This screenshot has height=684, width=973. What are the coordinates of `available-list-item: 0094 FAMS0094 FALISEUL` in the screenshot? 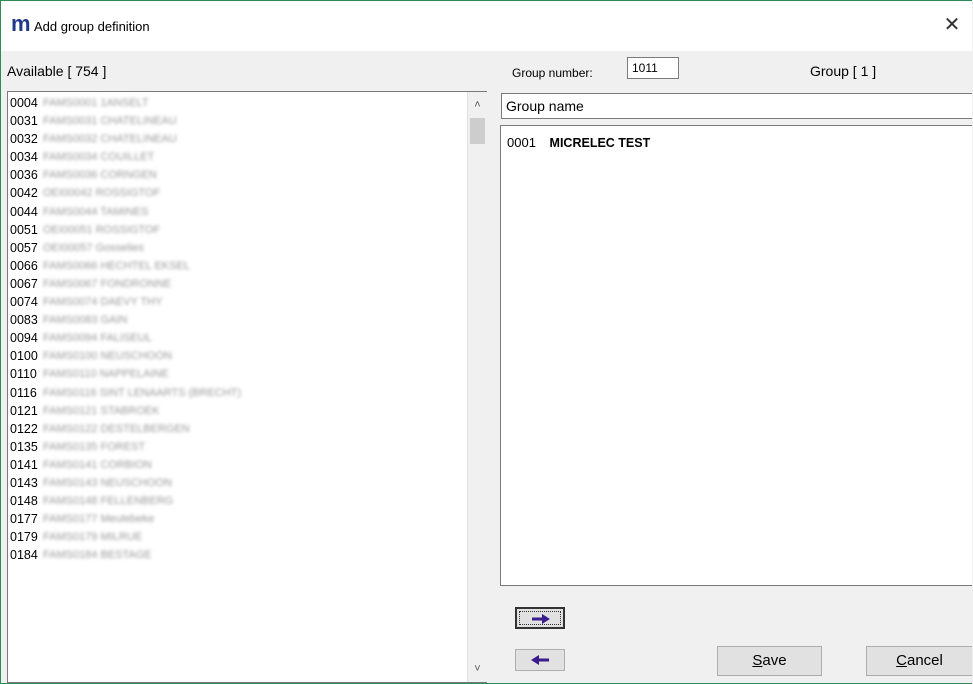 It's located at (237, 338).